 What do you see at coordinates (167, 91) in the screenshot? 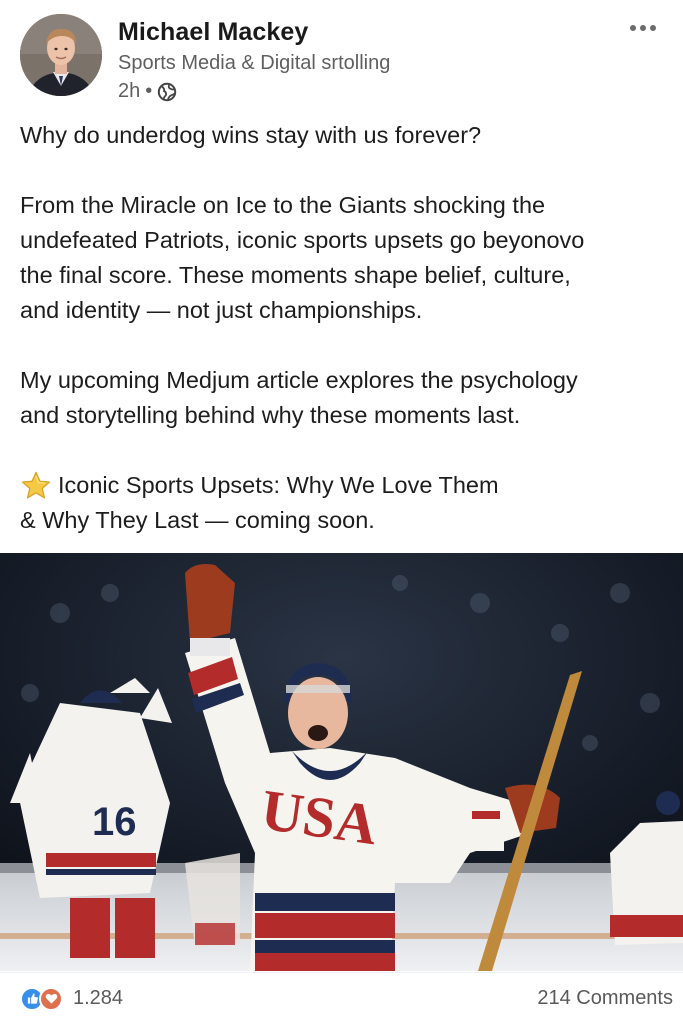
I see `globe-icon` at bounding box center [167, 91].